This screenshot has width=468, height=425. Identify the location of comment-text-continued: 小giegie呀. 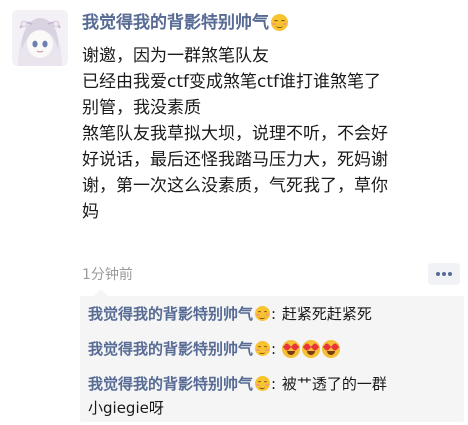
(126, 408).